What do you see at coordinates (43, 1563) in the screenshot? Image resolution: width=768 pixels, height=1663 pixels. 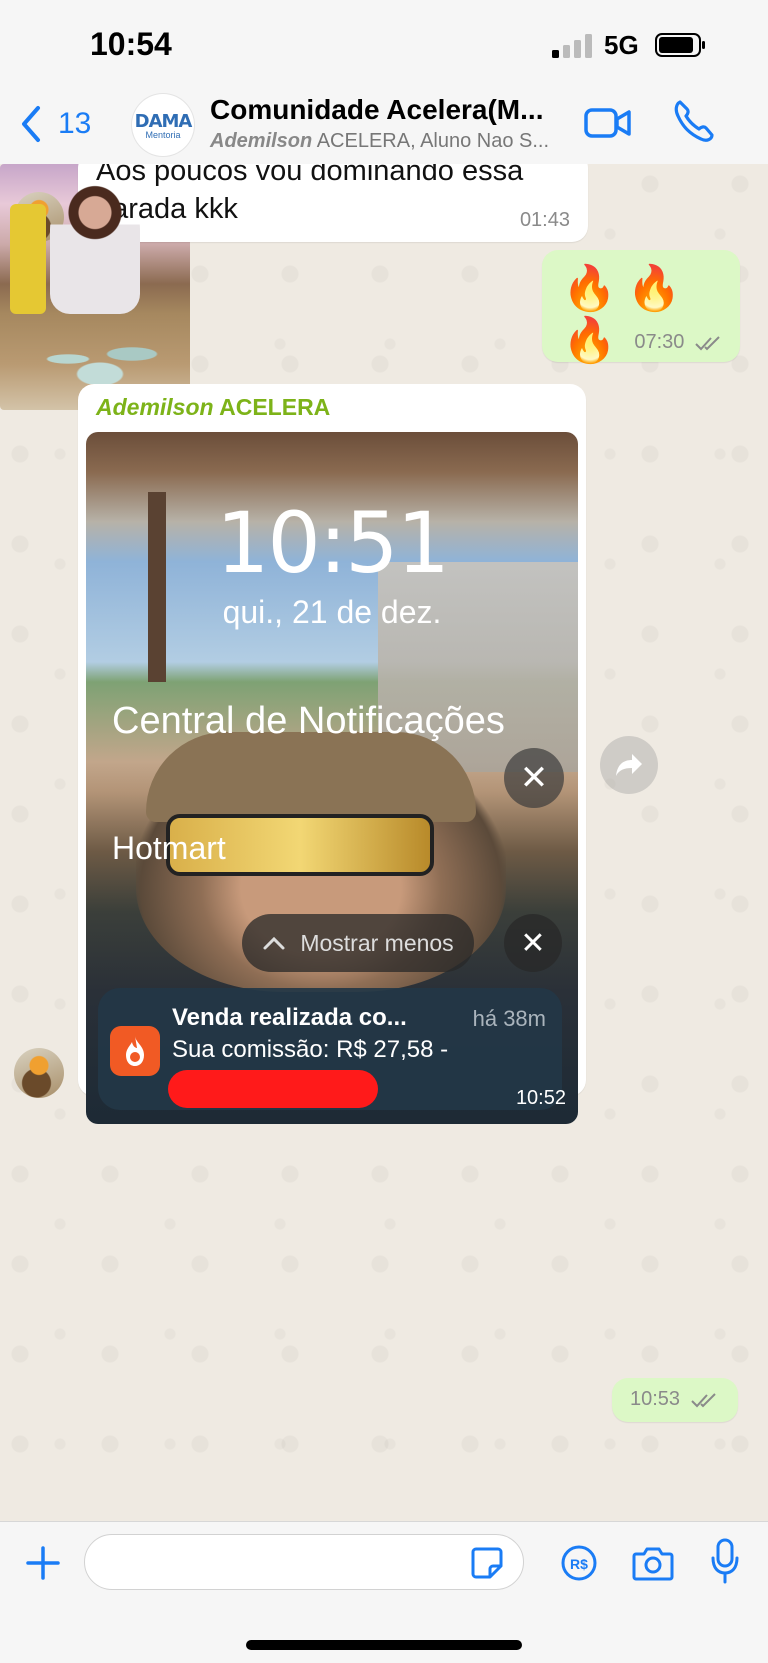 I see `plus-icon` at bounding box center [43, 1563].